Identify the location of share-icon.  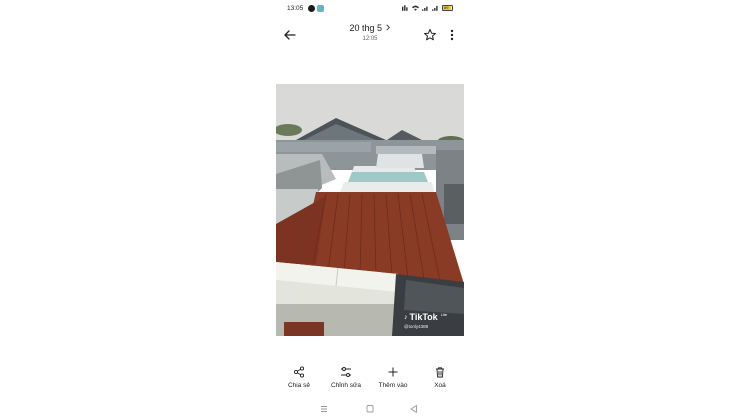
(299, 372).